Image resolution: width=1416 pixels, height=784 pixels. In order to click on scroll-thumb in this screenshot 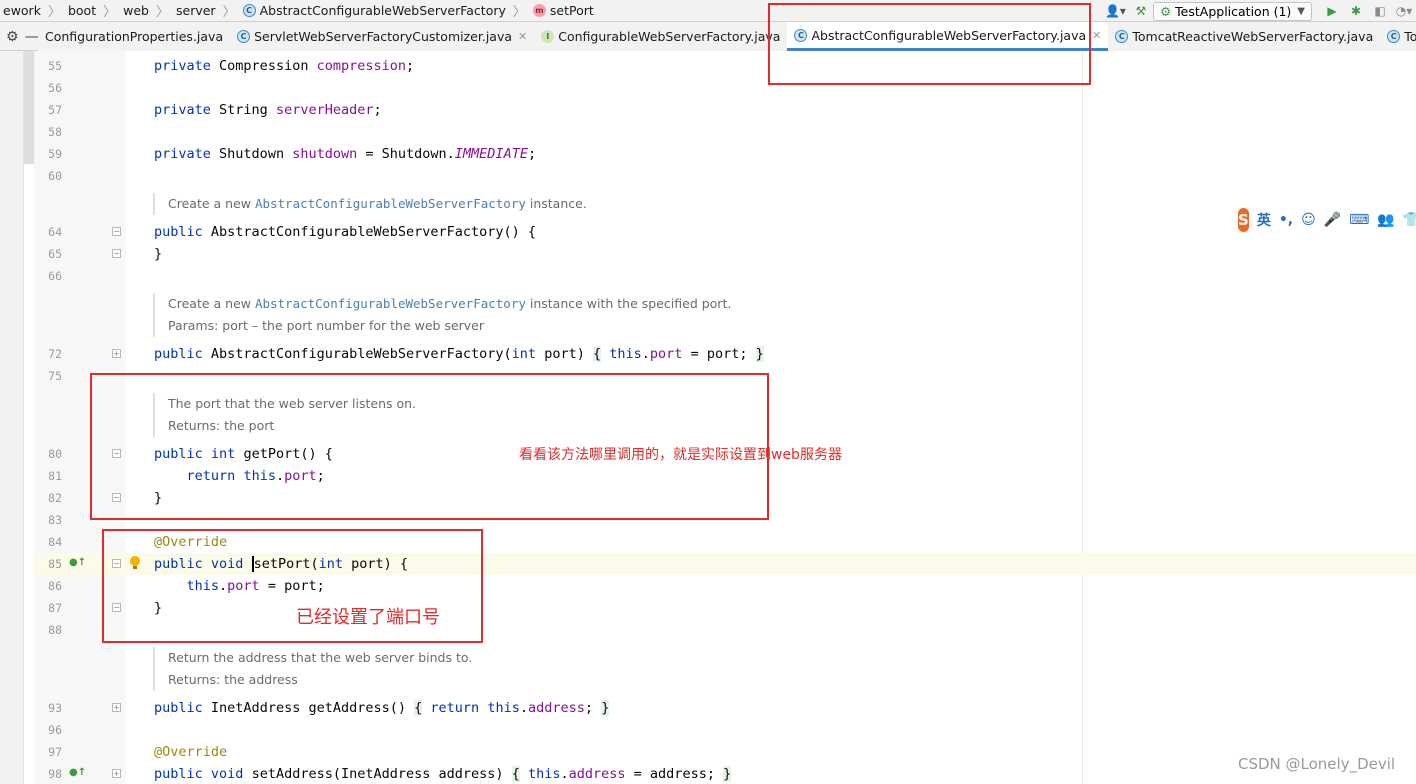, I will do `click(29, 107)`.